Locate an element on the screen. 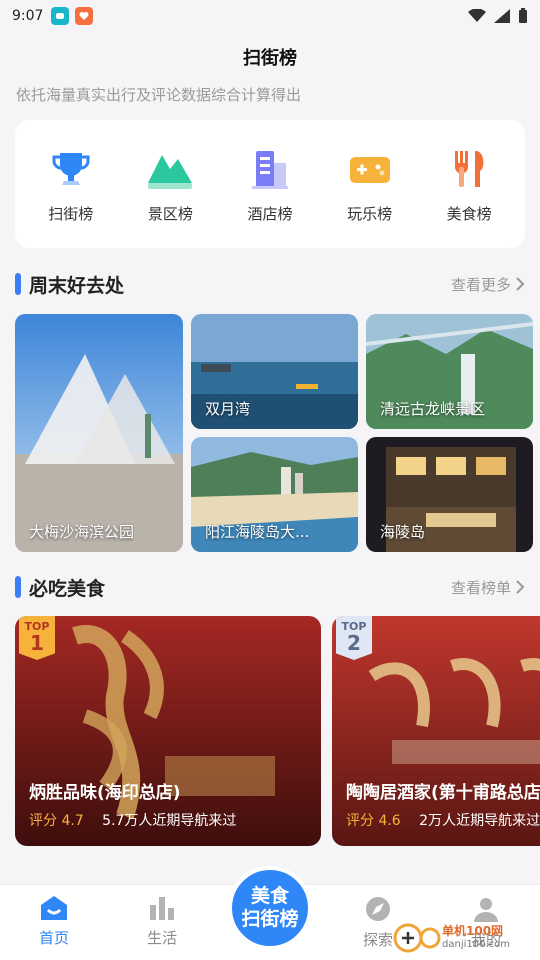  section-title: 周末好去处 is located at coordinates (77, 285).